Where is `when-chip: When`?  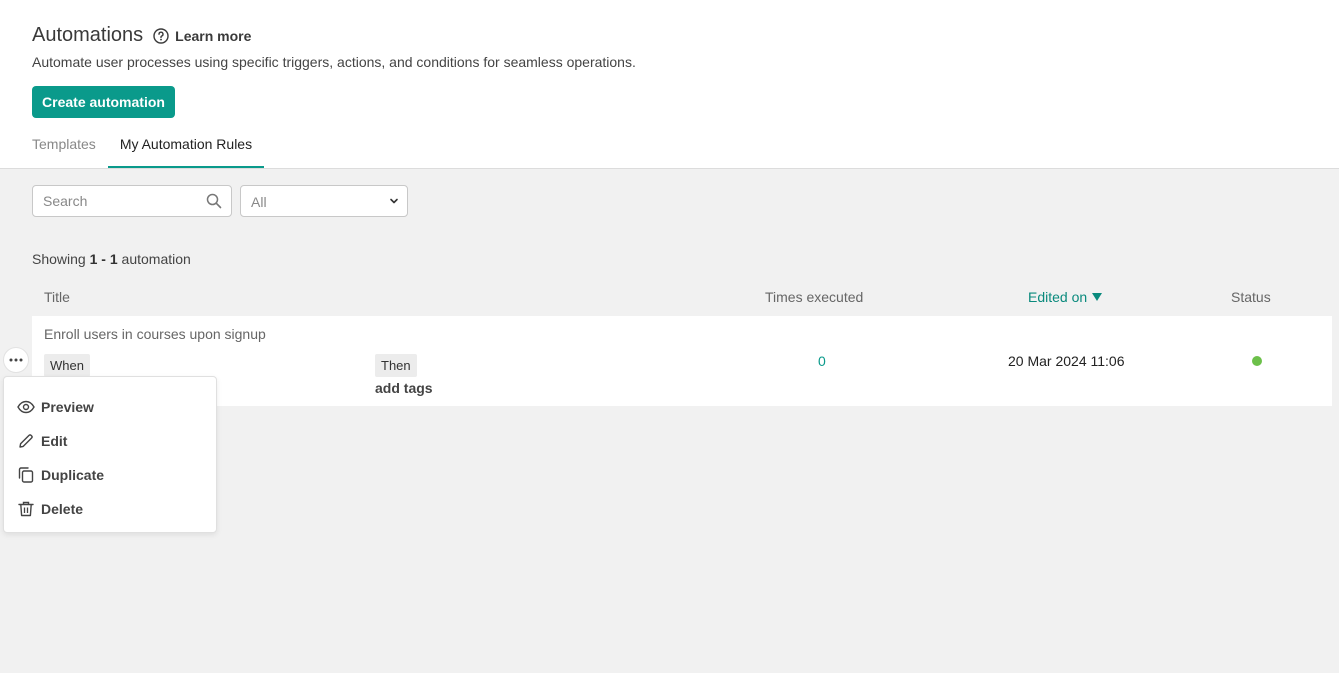
when-chip: When is located at coordinates (67, 365).